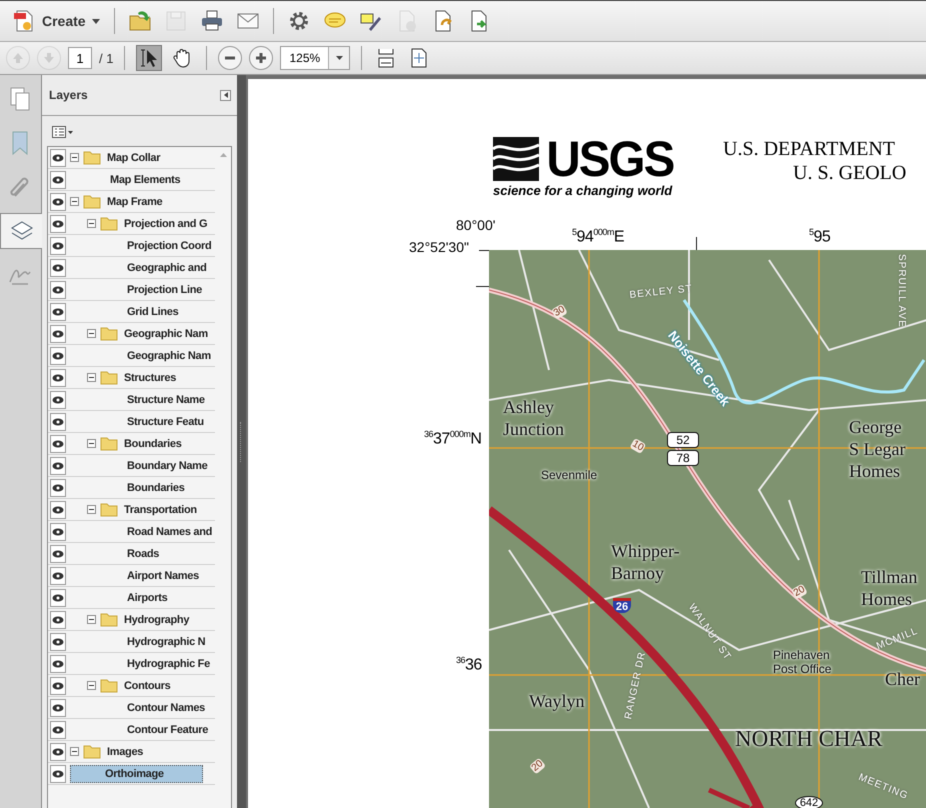 The width and height of the screenshot is (926, 808). I want to click on layer-name: Transportation, so click(160, 510).